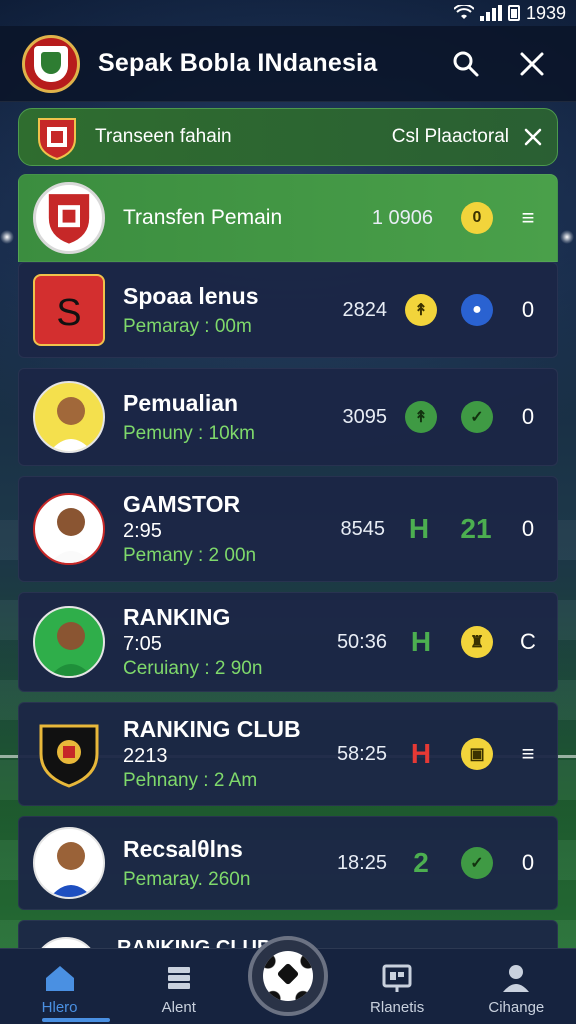 The height and width of the screenshot is (1024, 576). Describe the element at coordinates (533, 137) in the screenshot. I see `banner-close-icon` at that location.